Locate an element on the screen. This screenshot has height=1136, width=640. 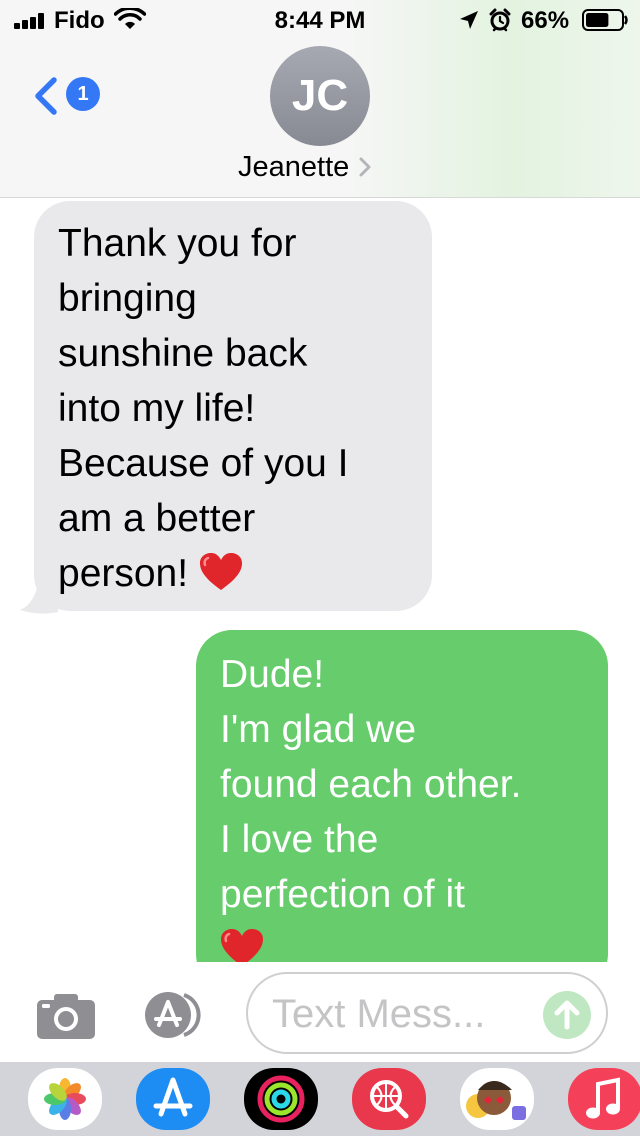
message-input-bar is located at coordinates (320, 1012).